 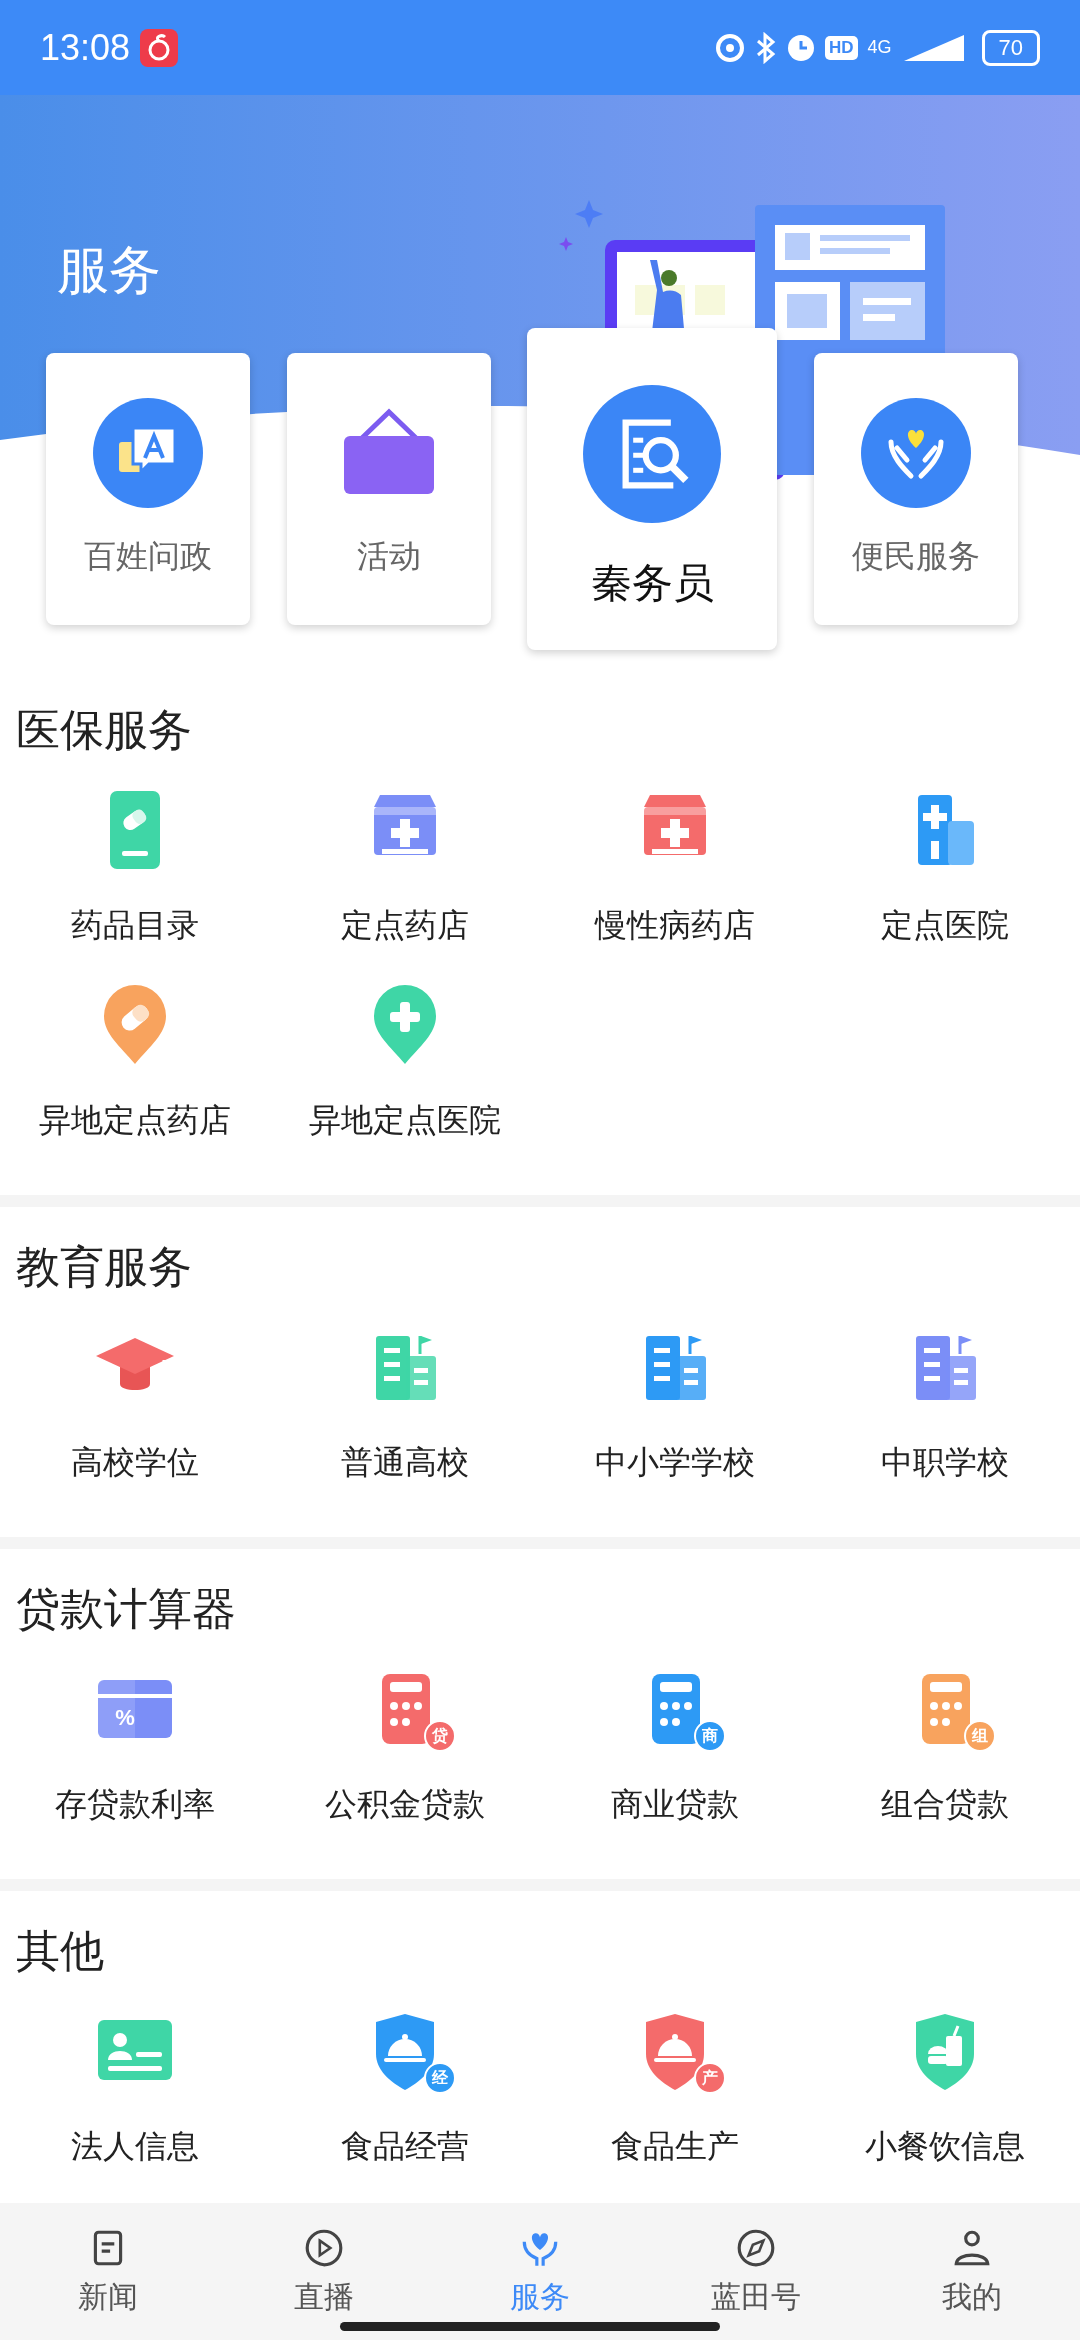 I want to click on service-label: 组合贷款, so click(x=945, y=1804).